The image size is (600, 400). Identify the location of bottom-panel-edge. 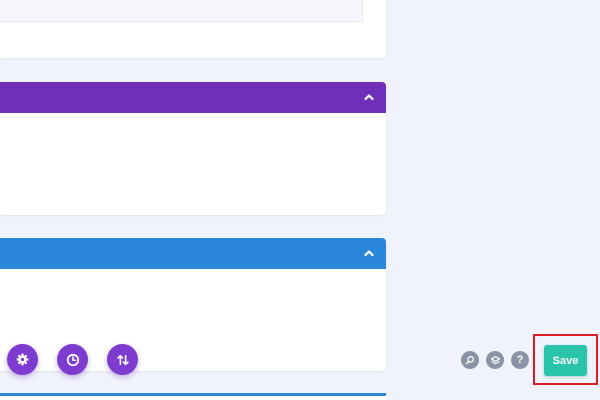
(193, 396).